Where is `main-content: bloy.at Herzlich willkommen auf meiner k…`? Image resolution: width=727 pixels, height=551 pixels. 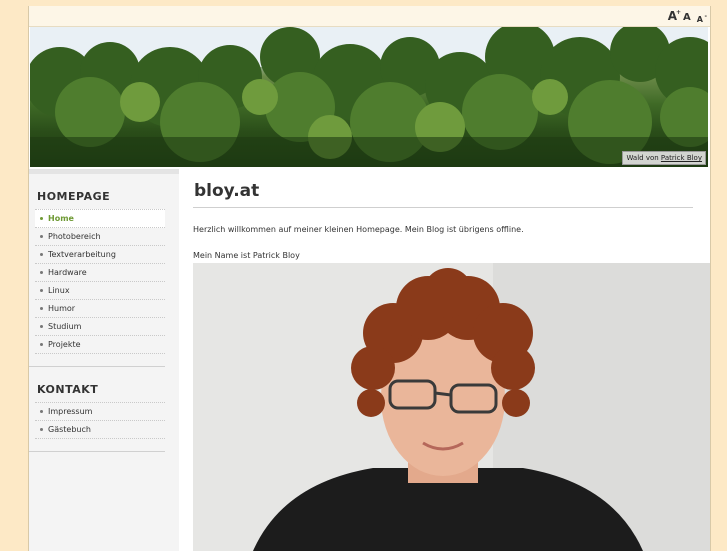
main-content: bloy.at Herzlich willkommen auf meiner k… is located at coordinates (451, 220).